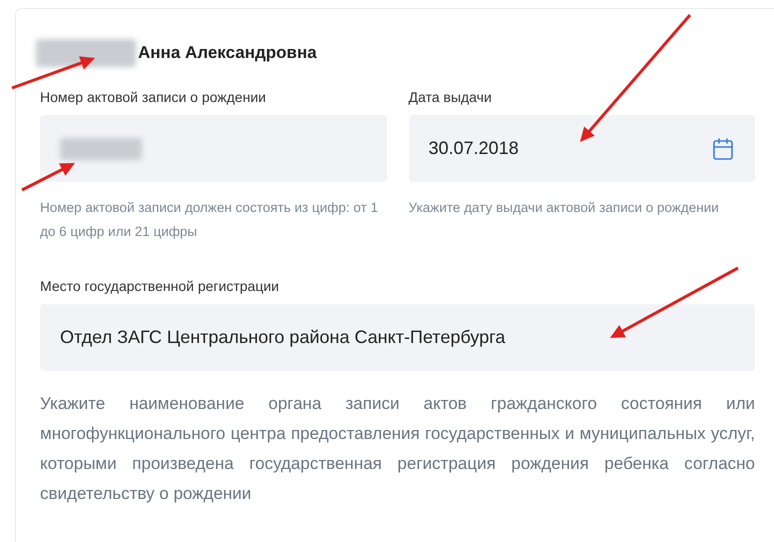  What do you see at coordinates (227, 53) in the screenshot?
I see `person-name: Анна Александровна` at bounding box center [227, 53].